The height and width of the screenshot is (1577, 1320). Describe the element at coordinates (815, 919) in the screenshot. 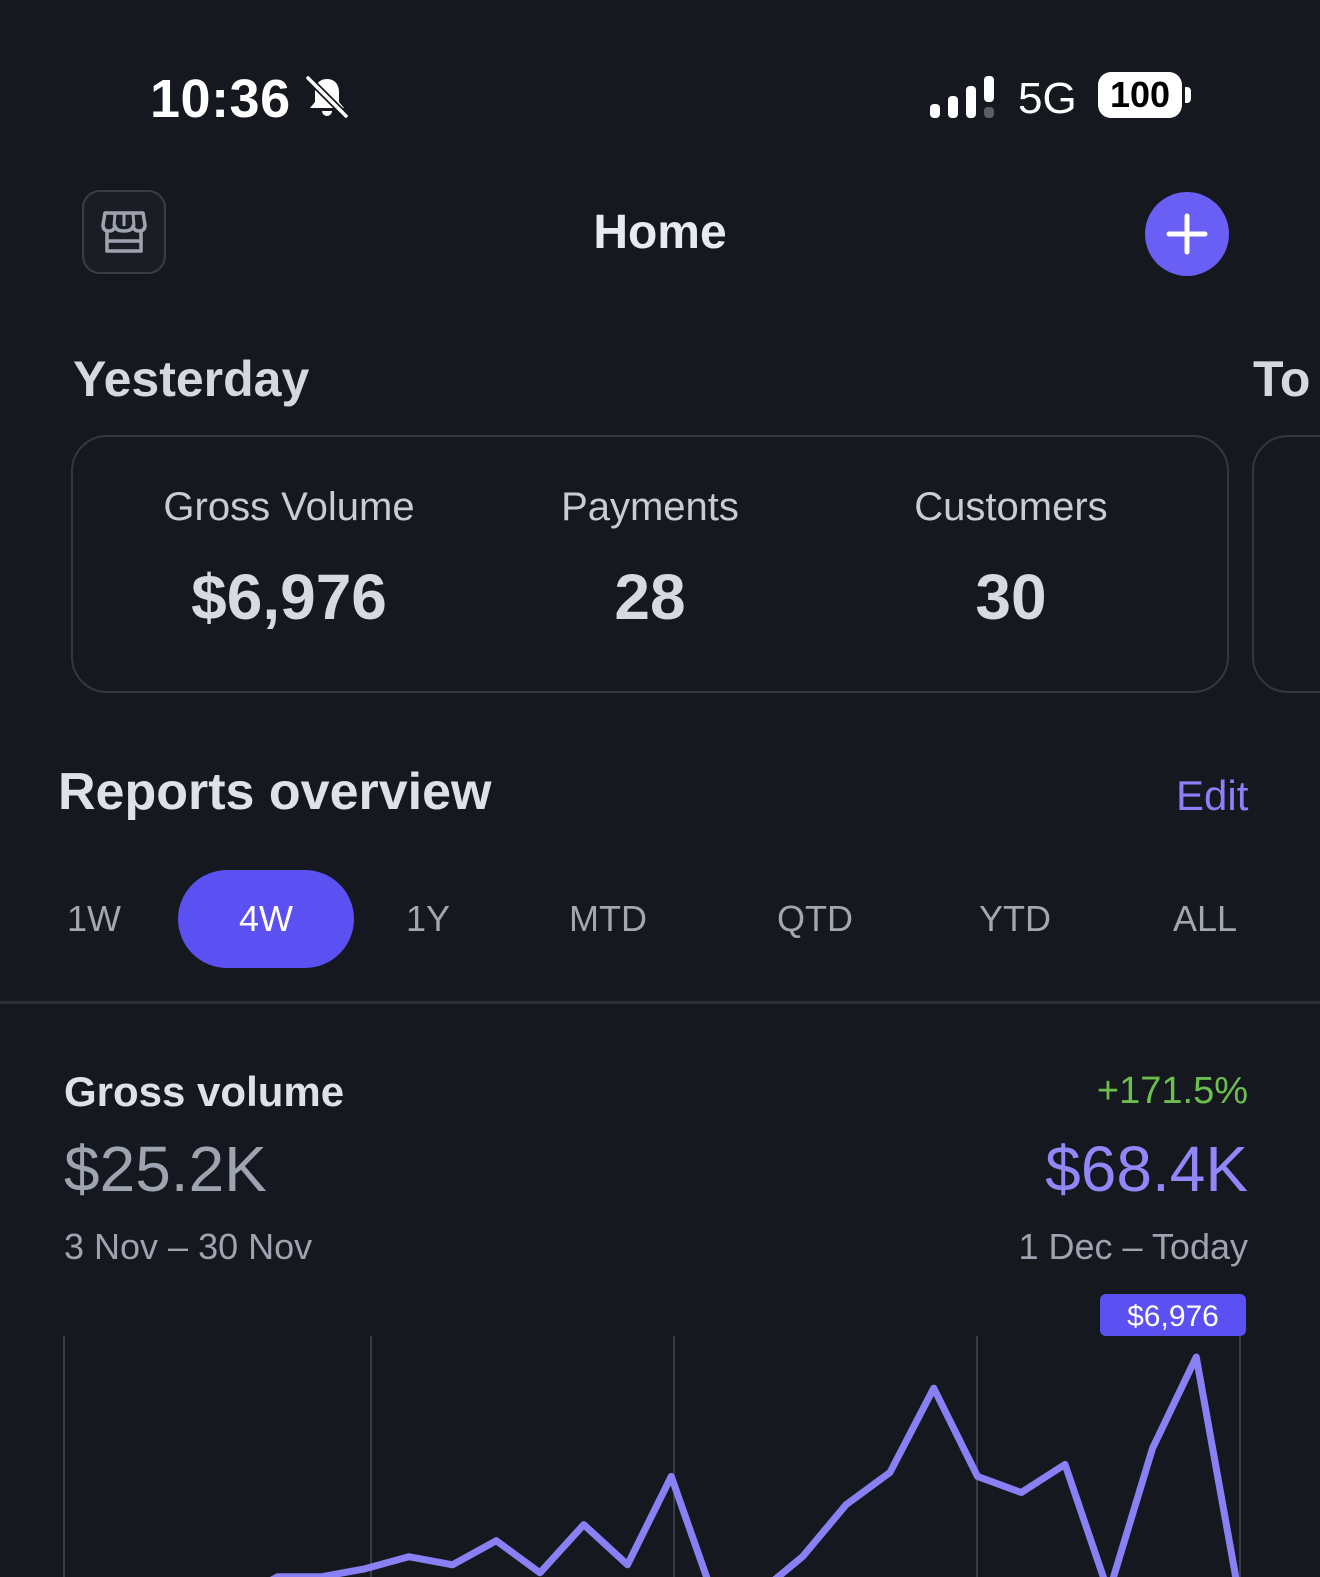

I see `tab-qtd: QTD` at that location.